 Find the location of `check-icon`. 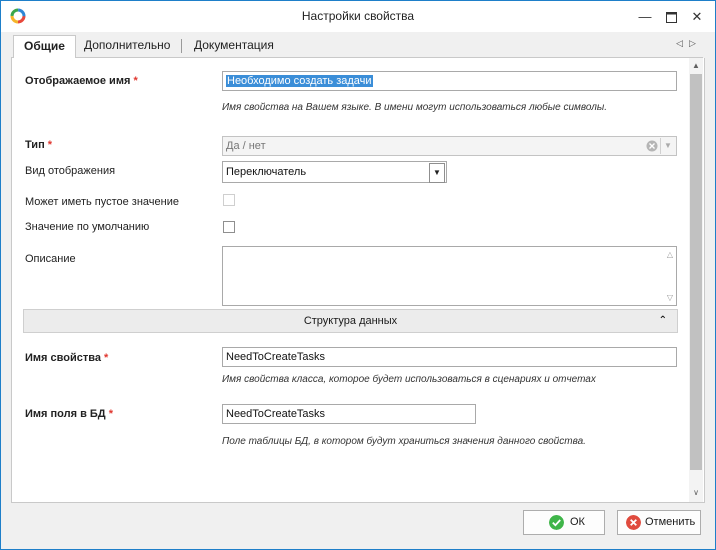

check-icon is located at coordinates (556, 522).